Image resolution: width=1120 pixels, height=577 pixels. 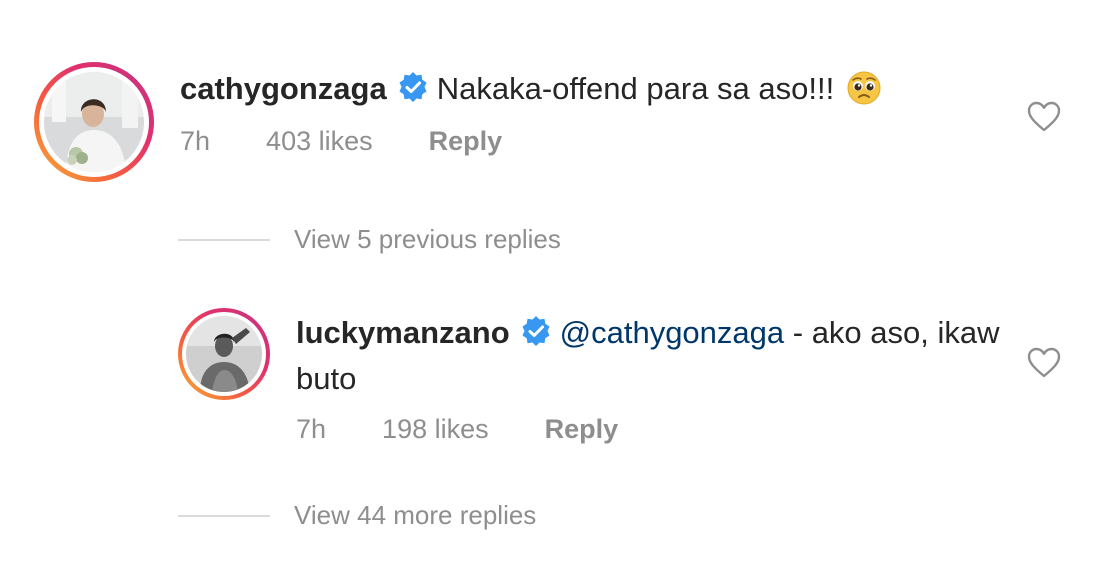 What do you see at coordinates (403, 332) in the screenshot?
I see `username: luckymanzano` at bounding box center [403, 332].